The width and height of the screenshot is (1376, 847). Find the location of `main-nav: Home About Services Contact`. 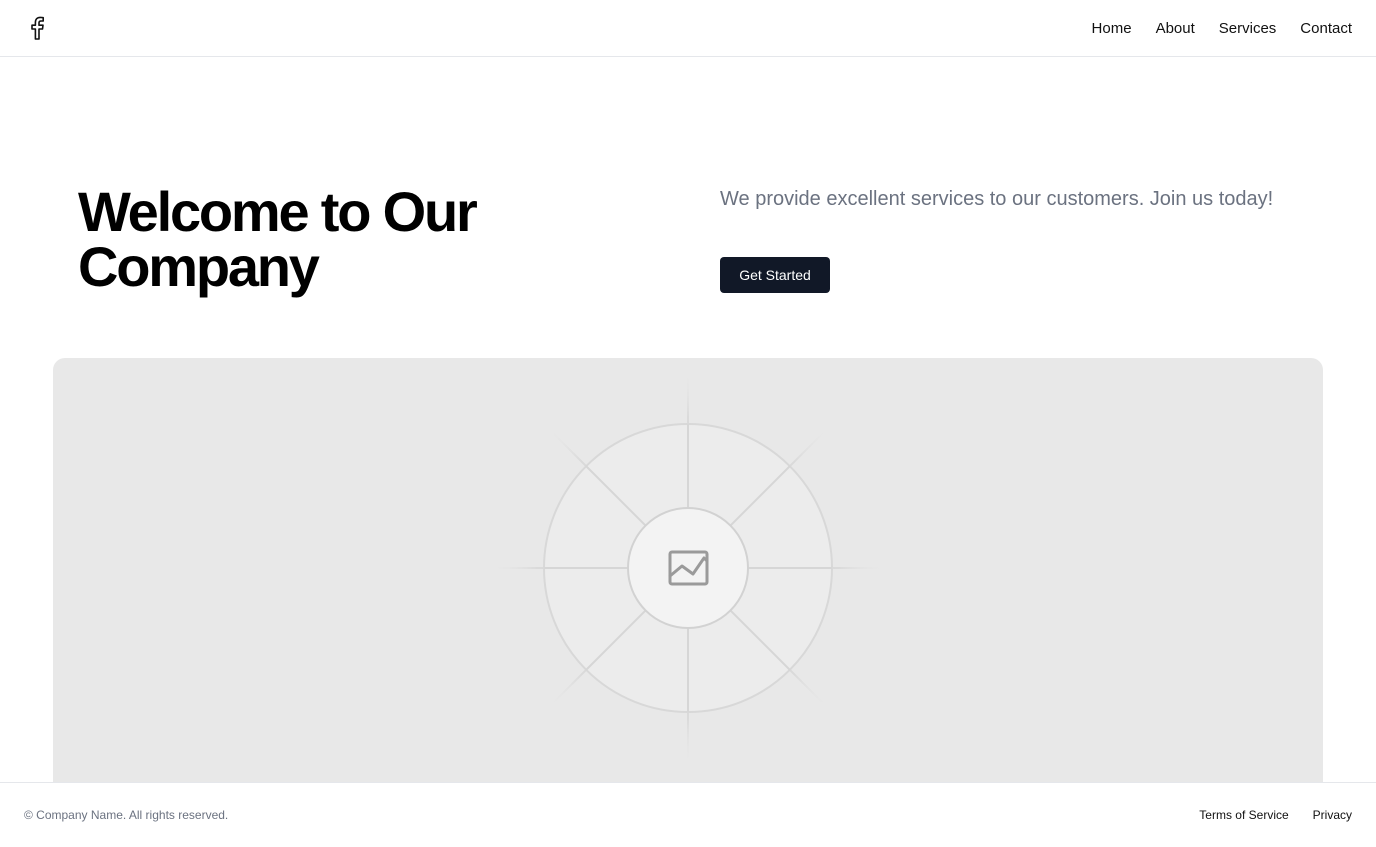

main-nav: Home About Services Contact is located at coordinates (1222, 28).